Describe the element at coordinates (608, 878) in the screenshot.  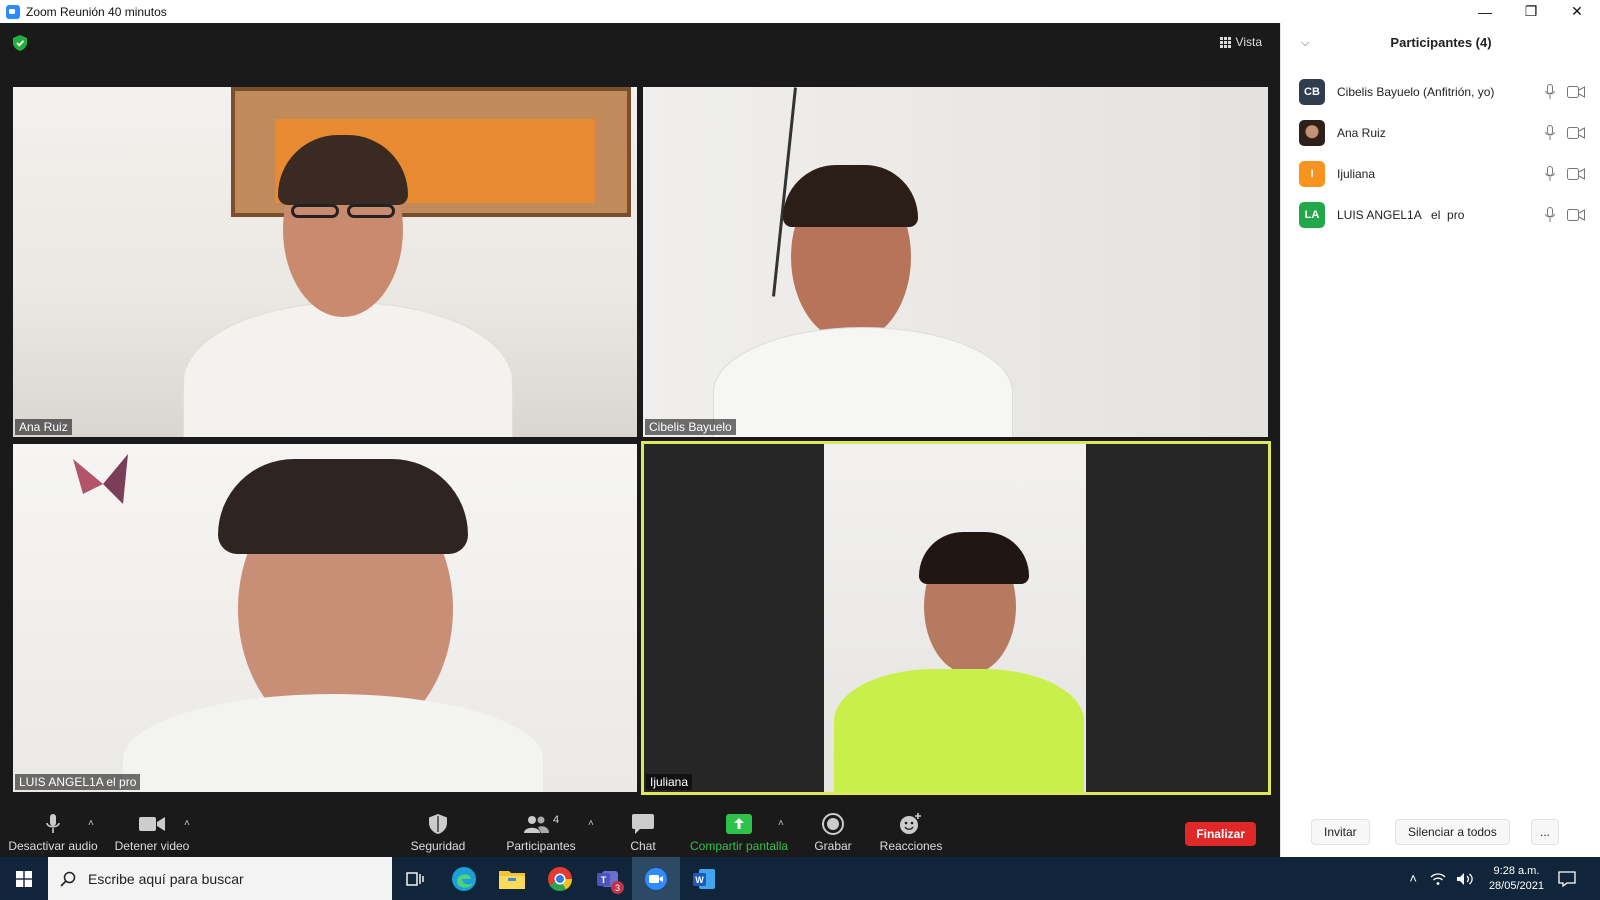
I see `taskbar-teams: T 3` at that location.